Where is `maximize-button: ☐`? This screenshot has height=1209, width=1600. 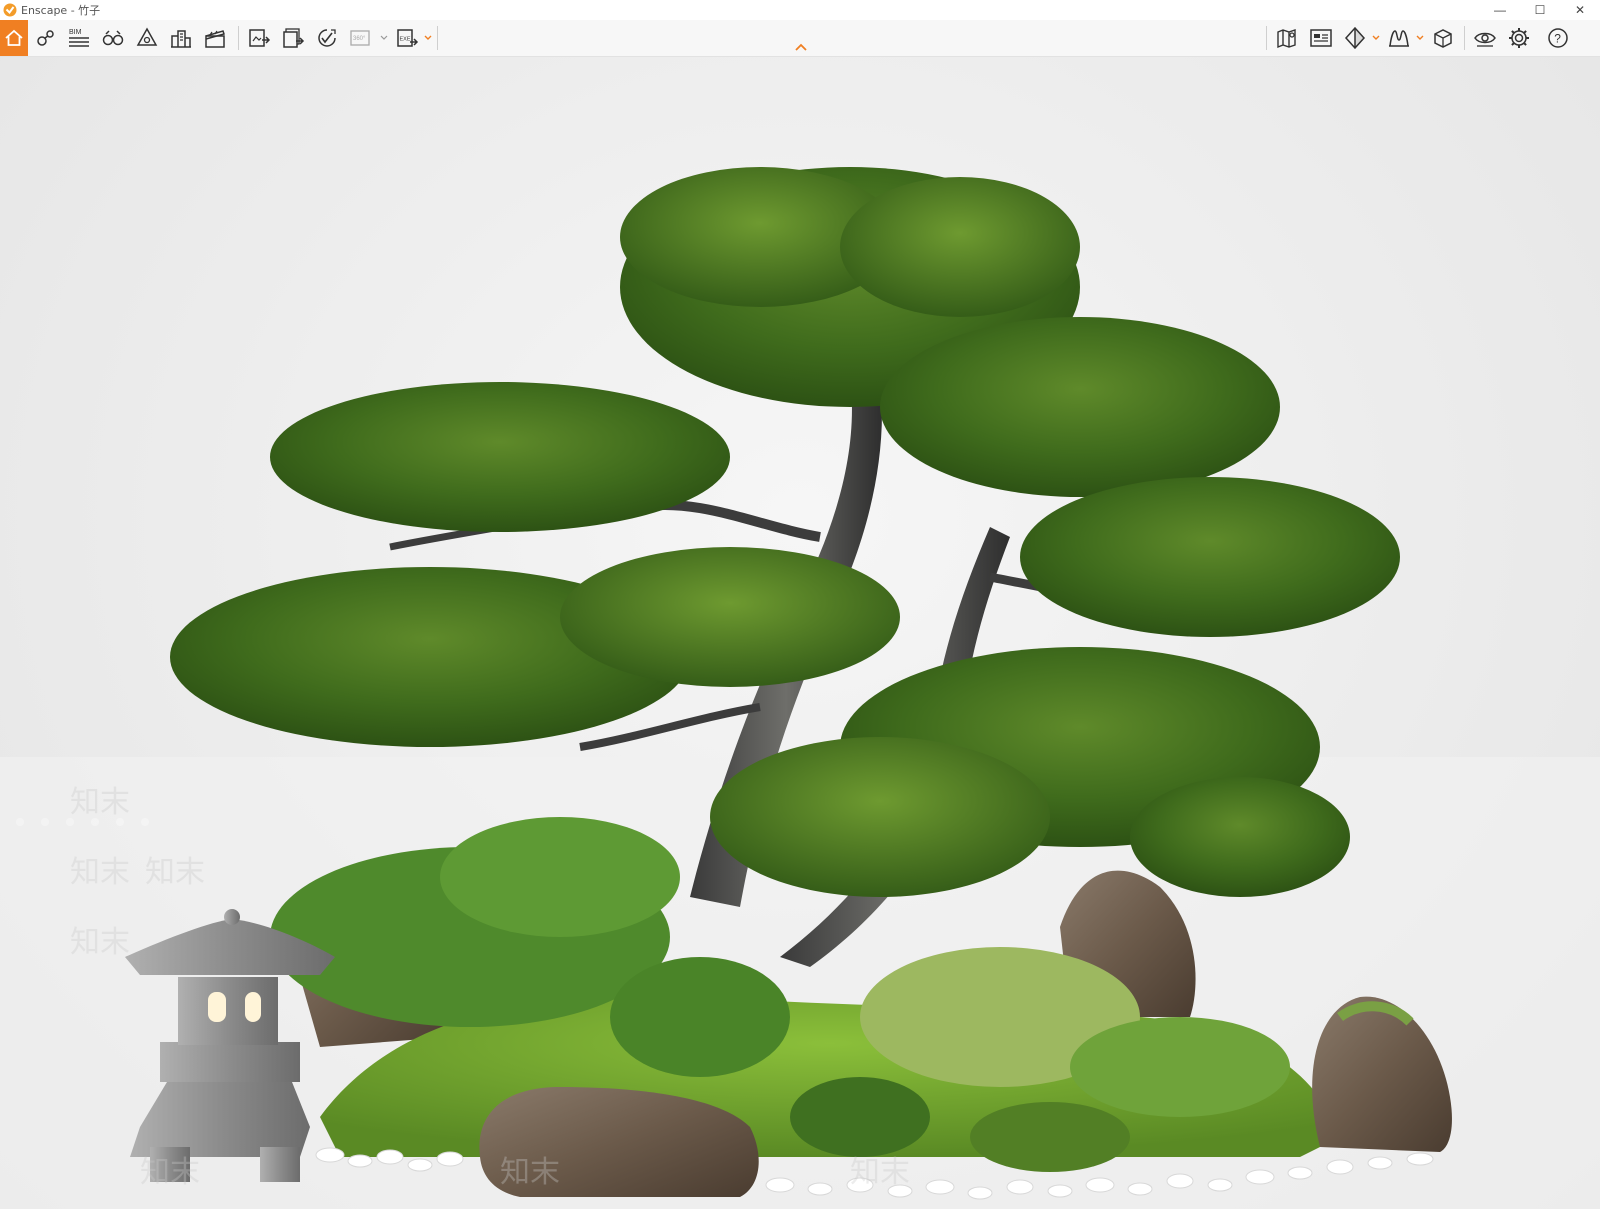
maximize-button: ☐ is located at coordinates (1540, 10).